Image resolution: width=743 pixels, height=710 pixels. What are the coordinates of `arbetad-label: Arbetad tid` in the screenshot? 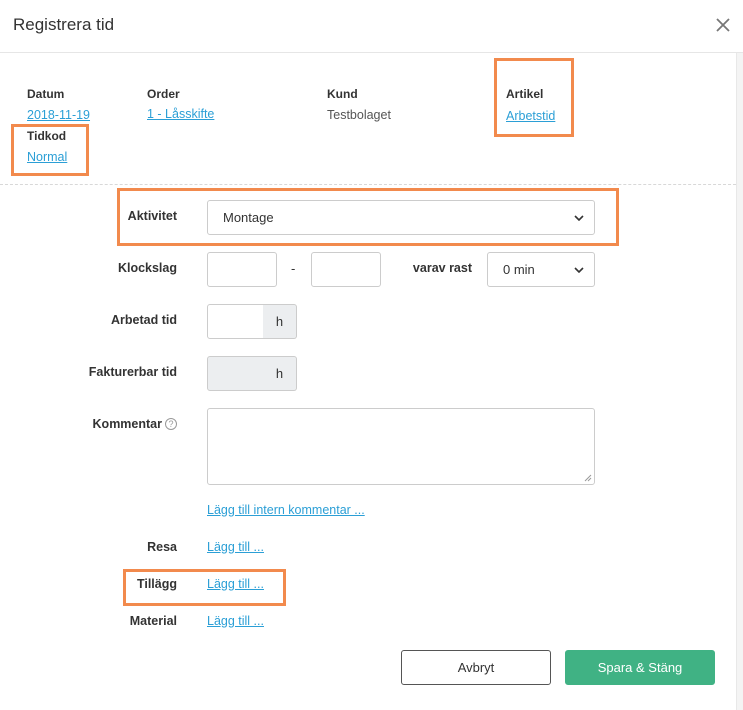 It's located at (144, 320).